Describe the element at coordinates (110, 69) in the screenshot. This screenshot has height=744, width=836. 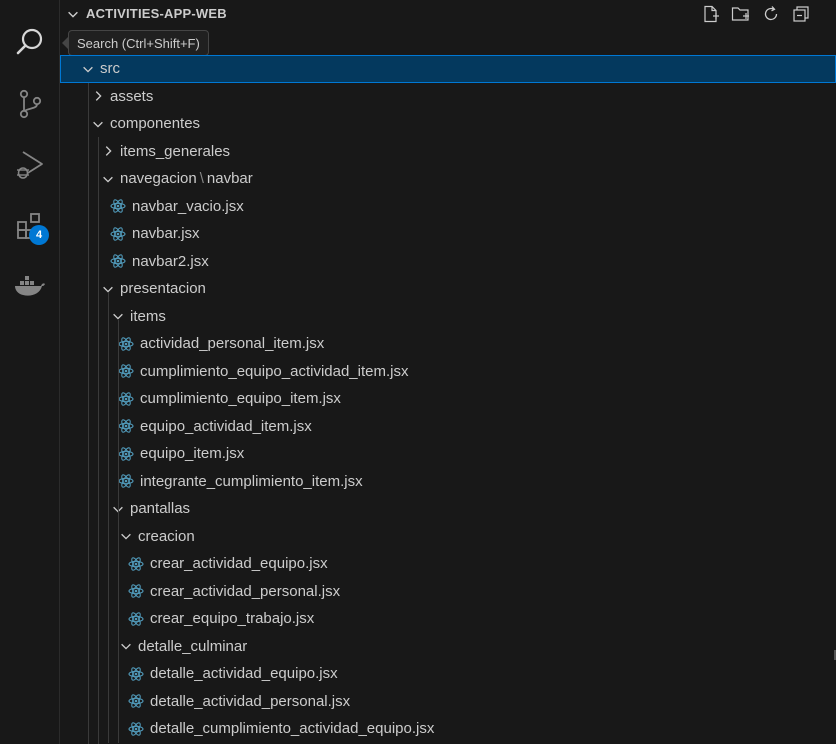
I see `tree-item-label: src` at that location.